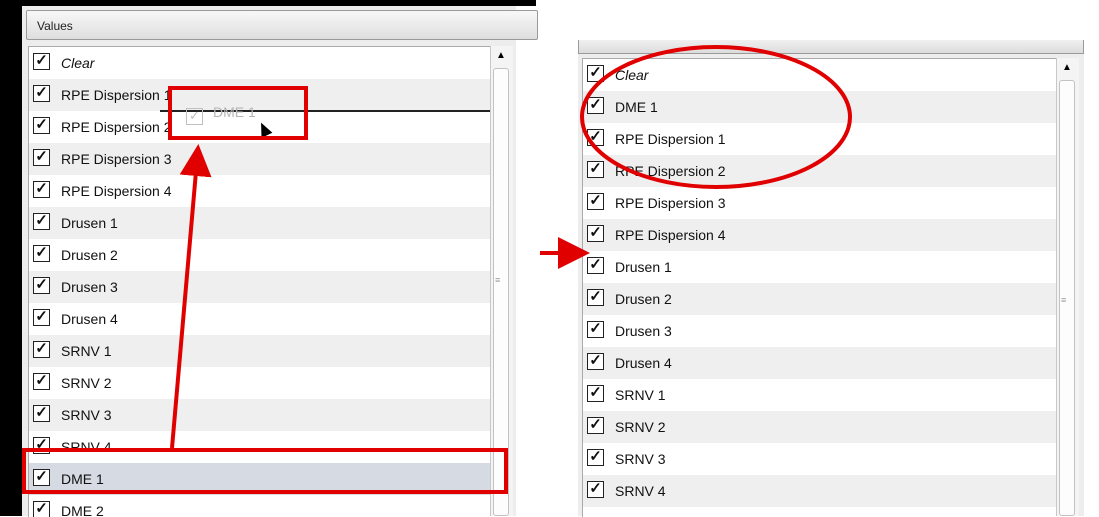 The image size is (1099, 517). I want to click on drop-target-highlight, so click(238, 113).